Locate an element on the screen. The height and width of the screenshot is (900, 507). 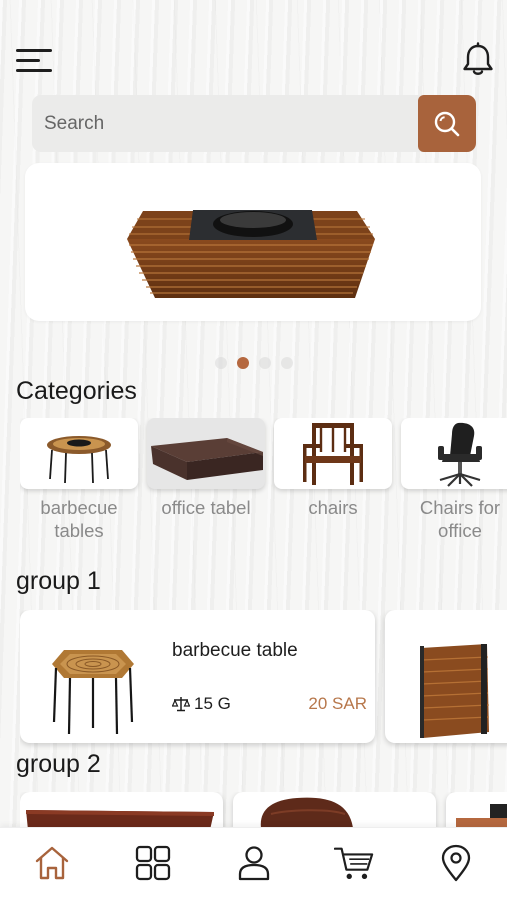
carousel-dot-active is located at coordinates (242, 363).